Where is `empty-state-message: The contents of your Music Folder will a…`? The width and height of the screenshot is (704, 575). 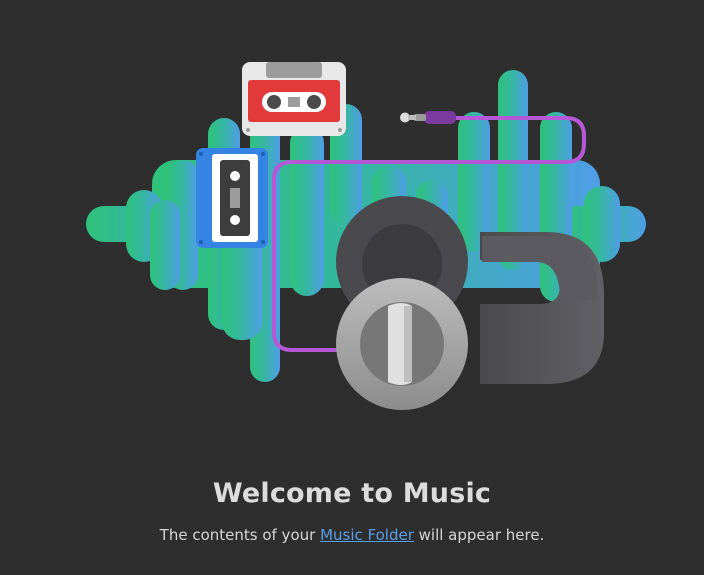 empty-state-message: The contents of your Music Folder will a… is located at coordinates (352, 535).